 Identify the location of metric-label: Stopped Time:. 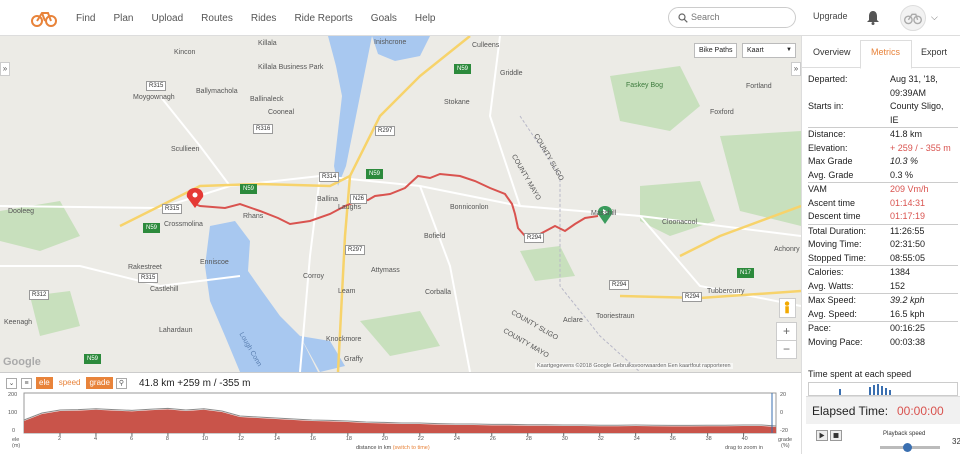
(837, 257).